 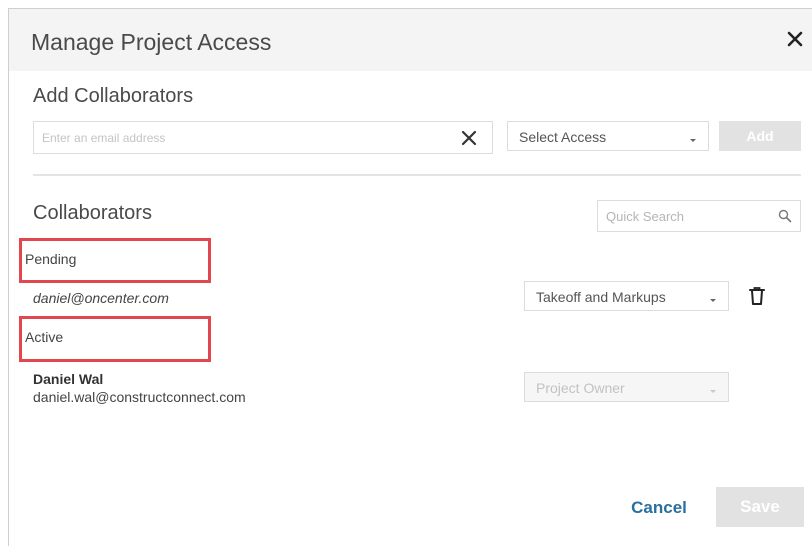 I want to click on pending-role-value: Takeoff and Markups, so click(x=601, y=297).